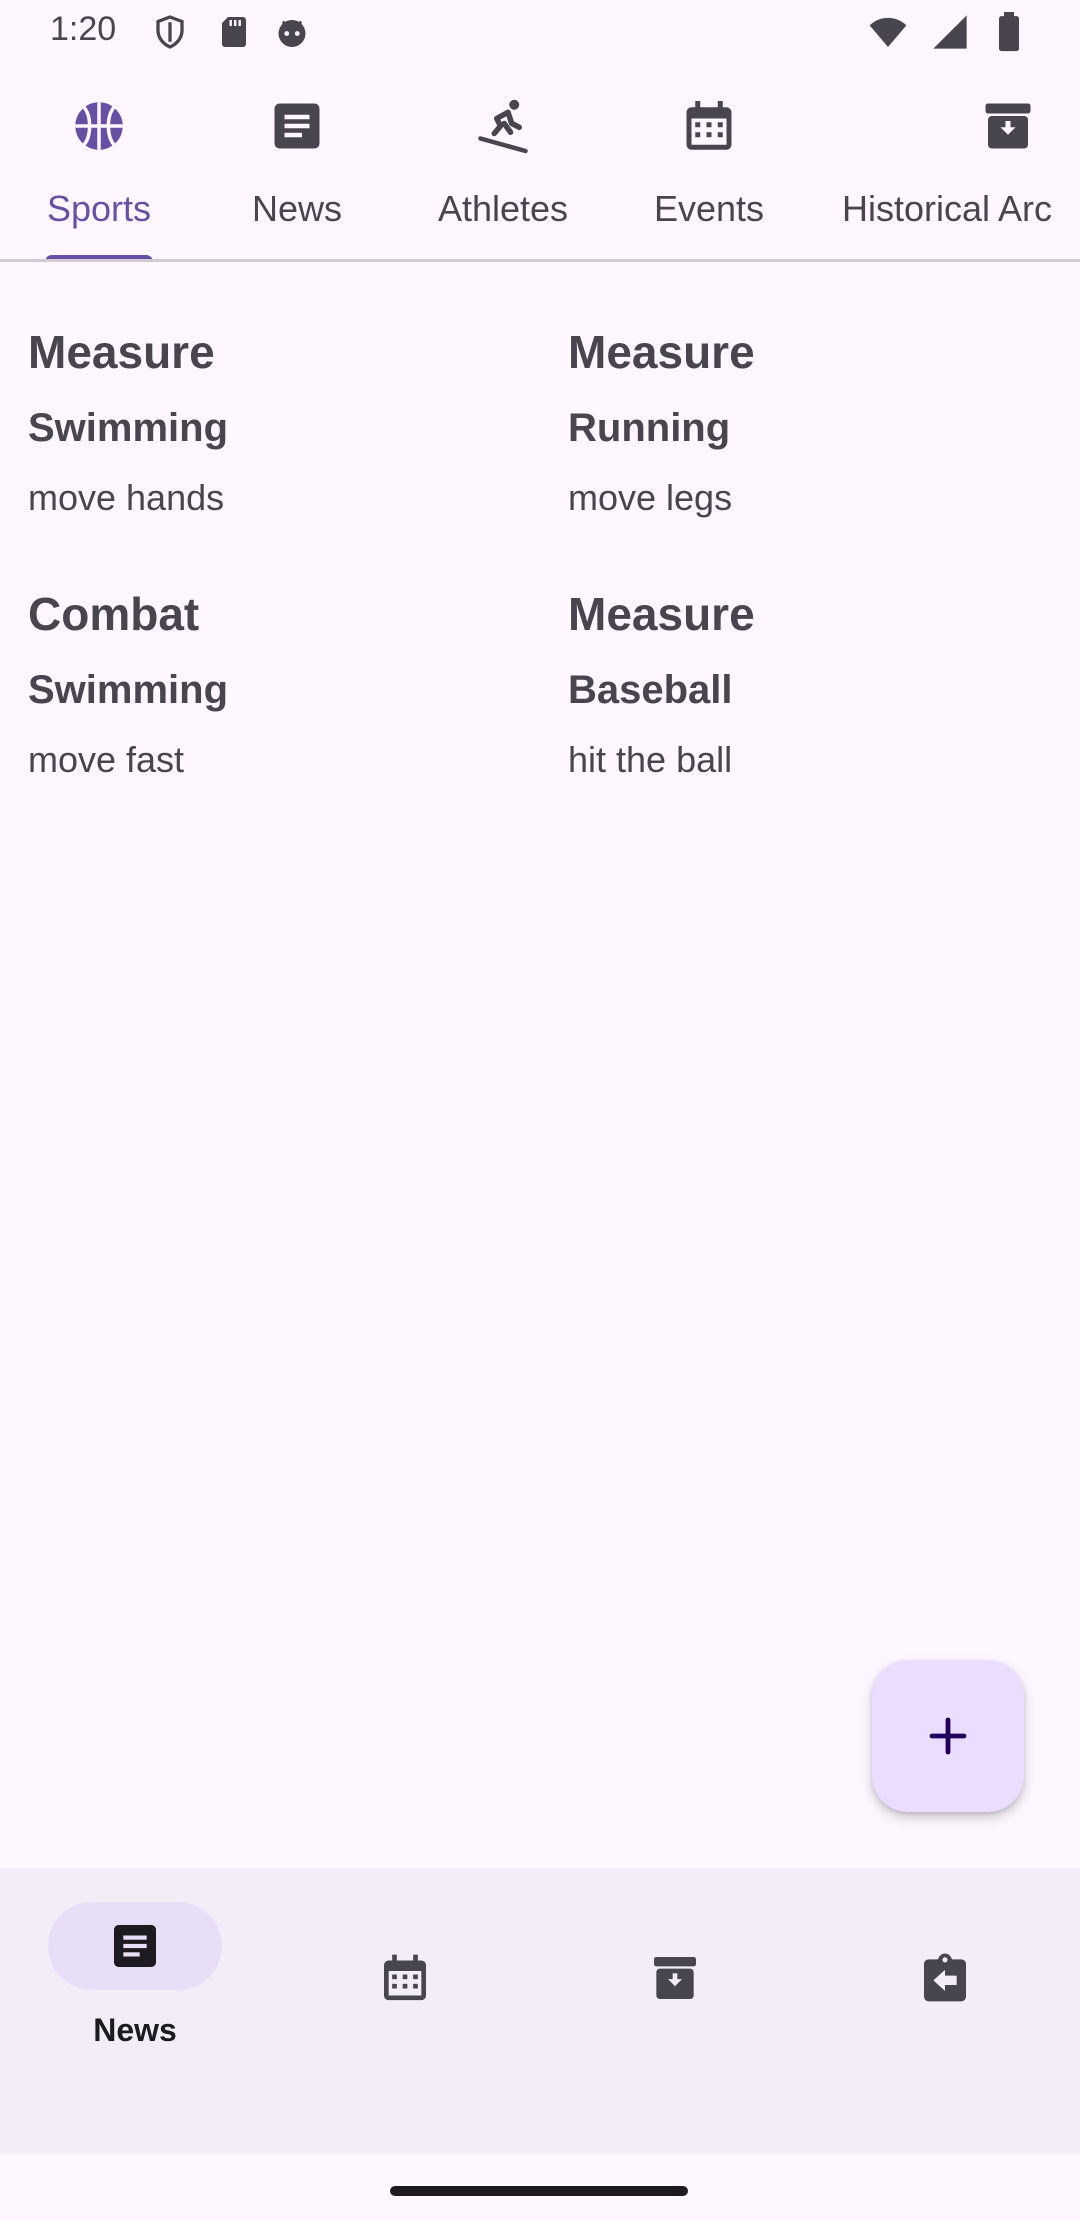 The width and height of the screenshot is (1080, 2220). What do you see at coordinates (888, 32) in the screenshot?
I see `wifi-icon` at bounding box center [888, 32].